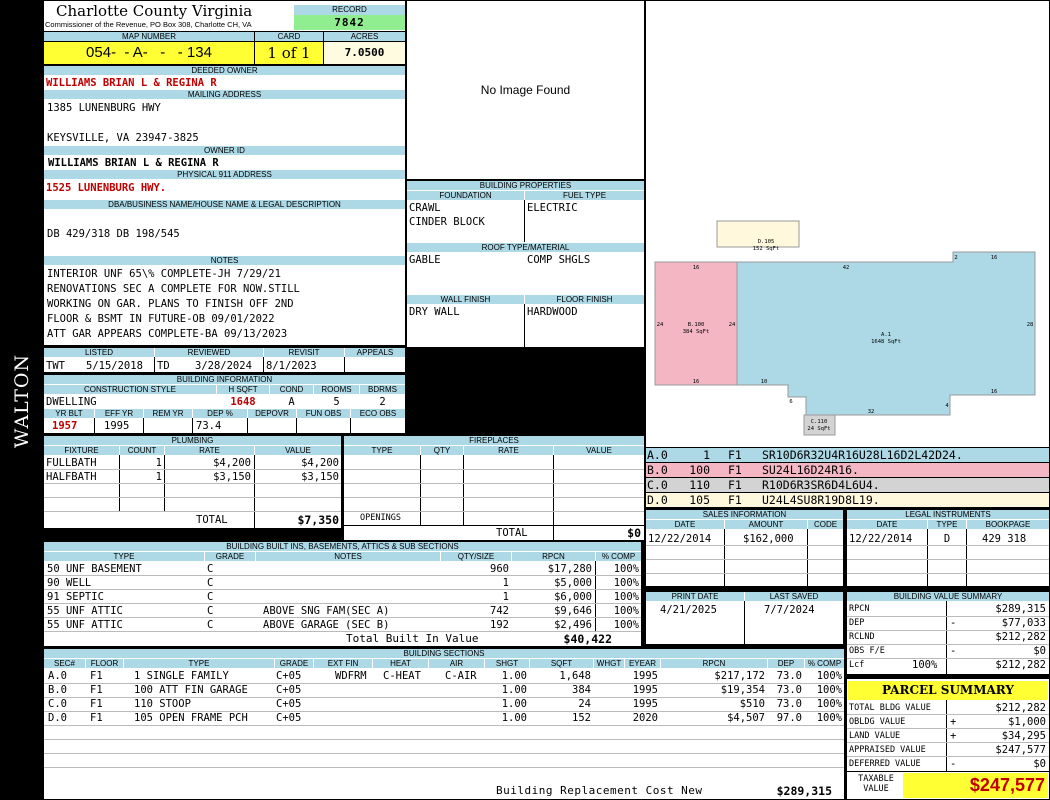 The image size is (1050, 800). What do you see at coordinates (525, 247) in the screenshot?
I see `roof-label: ROOF TYPE/MATERIAL` at bounding box center [525, 247].